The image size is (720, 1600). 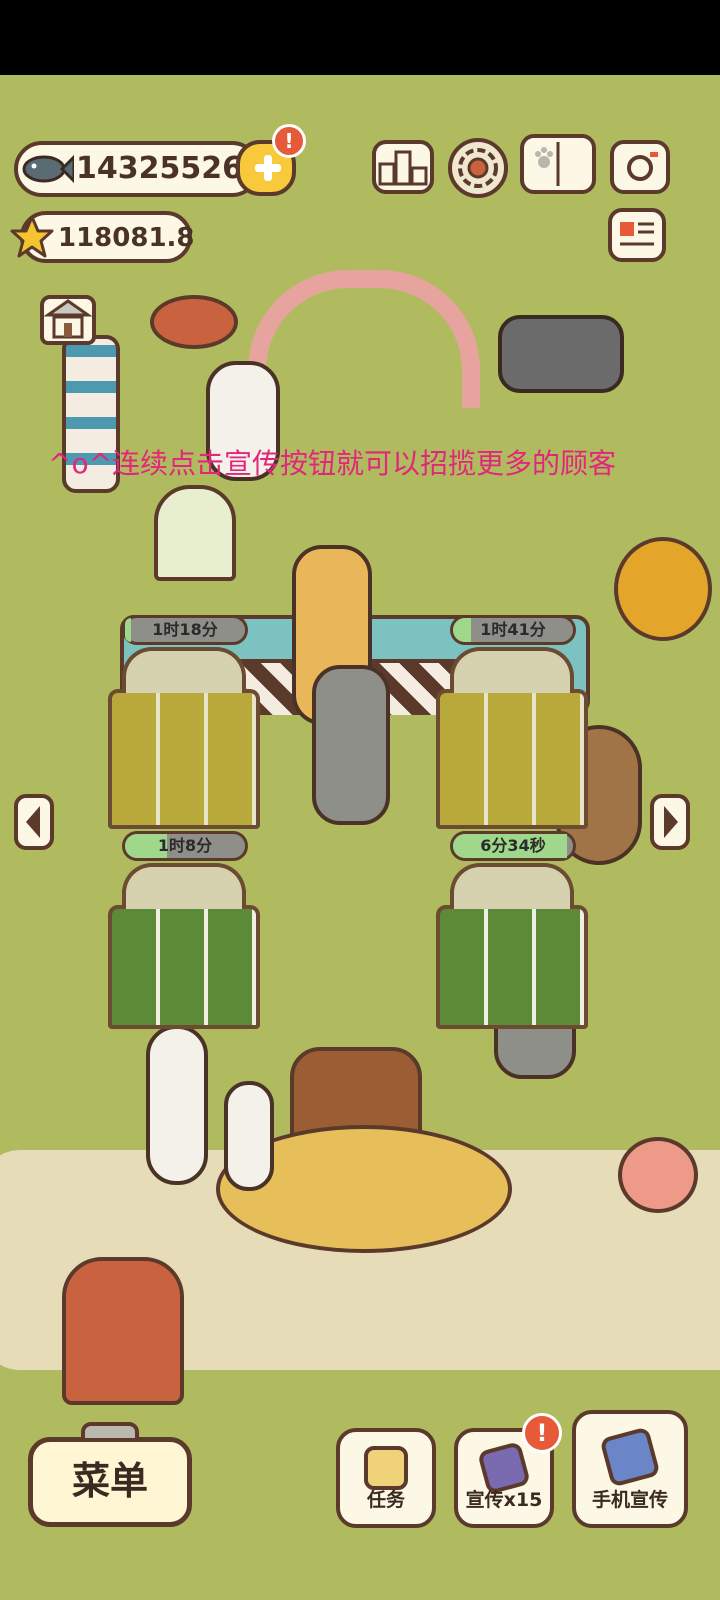 What do you see at coordinates (332, 463) in the screenshot?
I see `promo-tip-text: ^o^连续点击宣传按钮就可以招揽更多的顾客` at bounding box center [332, 463].